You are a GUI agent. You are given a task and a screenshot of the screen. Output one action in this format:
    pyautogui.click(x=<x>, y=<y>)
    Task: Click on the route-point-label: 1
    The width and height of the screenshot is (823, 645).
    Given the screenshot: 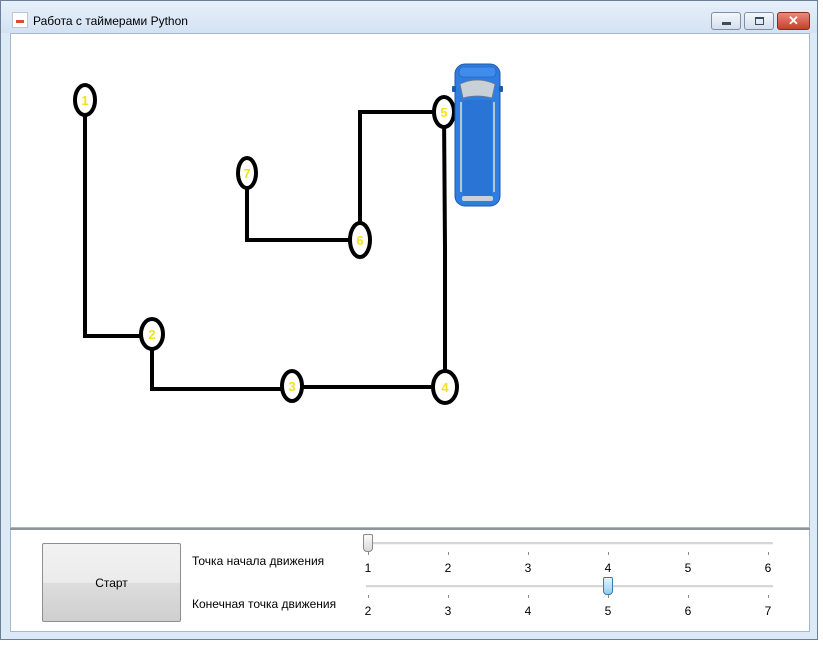 What is the action you would take?
    pyautogui.click(x=84, y=100)
    